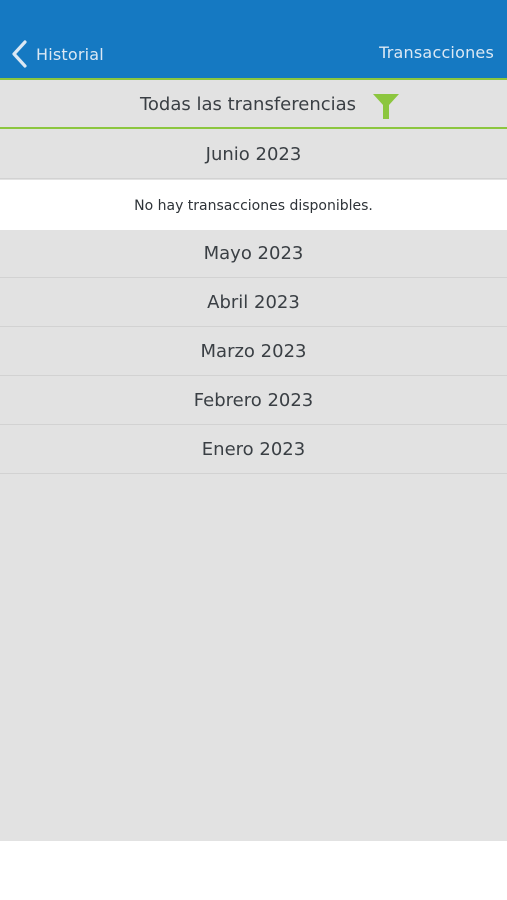 This screenshot has height=900, width=507. I want to click on filter-bar: Todas las transferencias, so click(253, 103).